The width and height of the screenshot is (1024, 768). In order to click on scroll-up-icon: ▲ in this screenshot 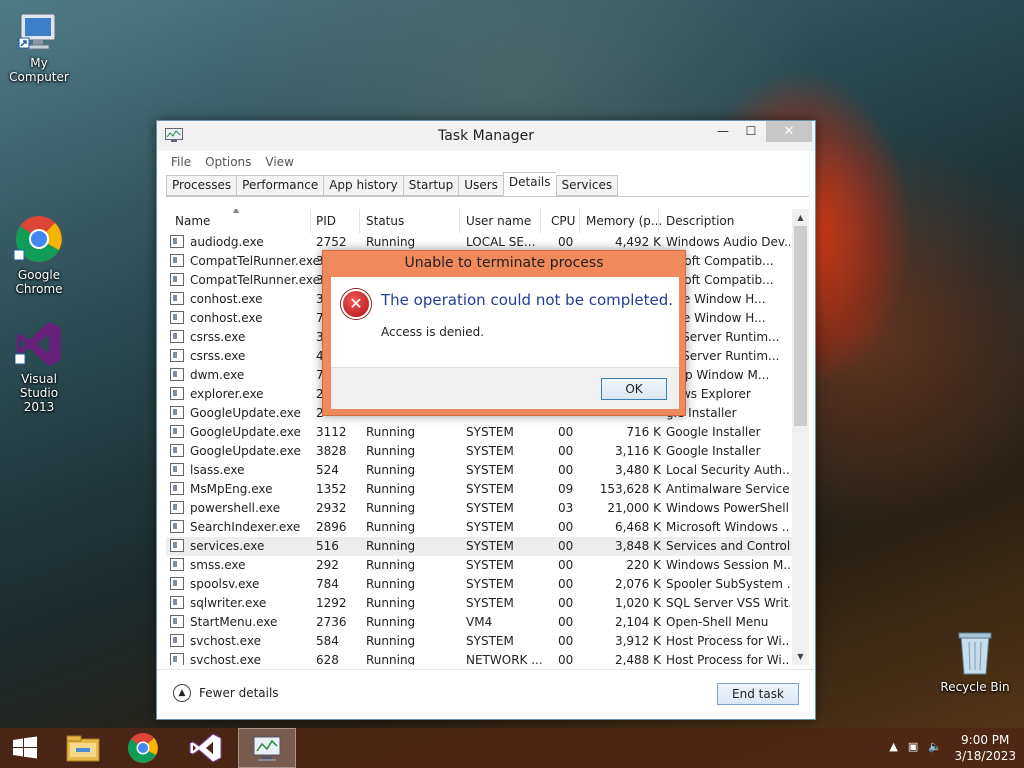, I will do `click(800, 217)`.